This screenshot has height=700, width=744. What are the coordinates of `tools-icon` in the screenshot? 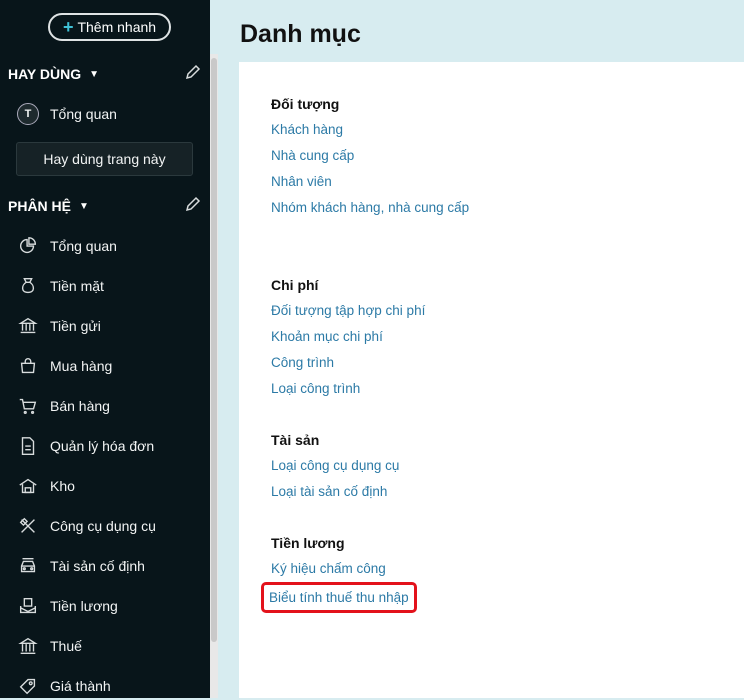 It's located at (28, 526).